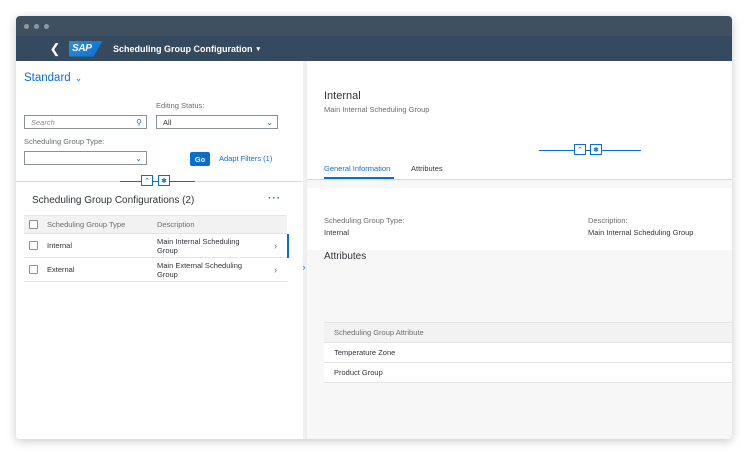  Describe the element at coordinates (374, 48) in the screenshot. I see `shell-bar: ❮ SAP Scheduling Group Configuration ▾` at that location.